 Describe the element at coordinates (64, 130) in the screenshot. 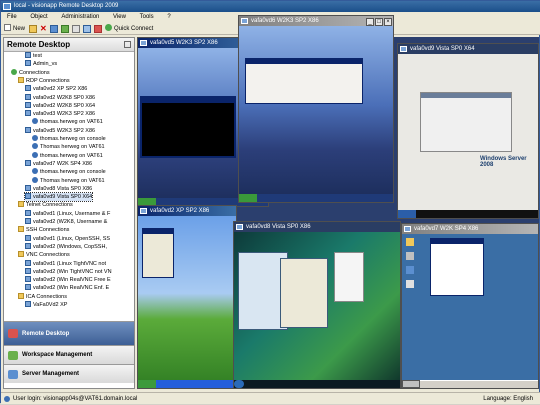

I see `tree-item-label: vafa0vd5 W2K3 SP2 X86` at that location.